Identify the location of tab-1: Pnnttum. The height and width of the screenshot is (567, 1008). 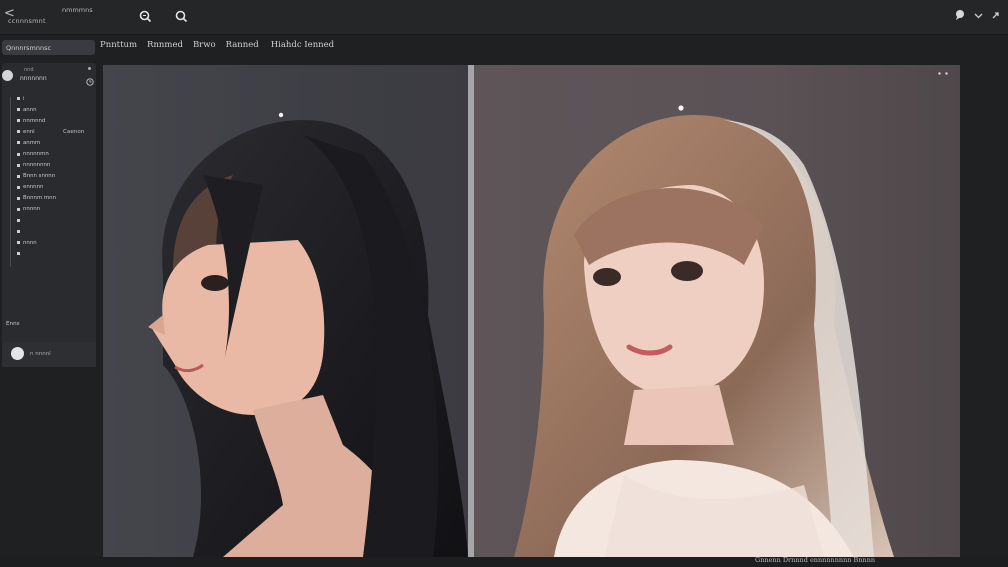
(118, 45).